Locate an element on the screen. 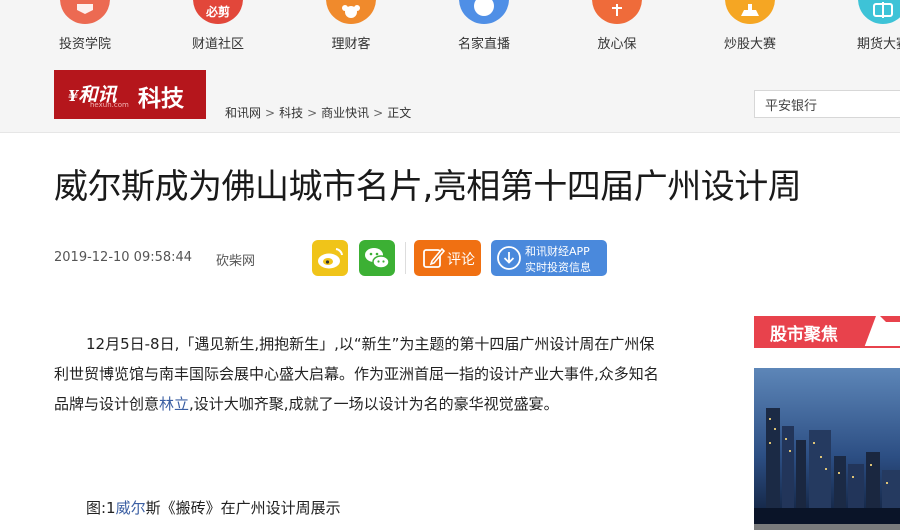 Image resolution: width=900 pixels, height=530 pixels. comment-label: 评论 is located at coordinates (461, 260).